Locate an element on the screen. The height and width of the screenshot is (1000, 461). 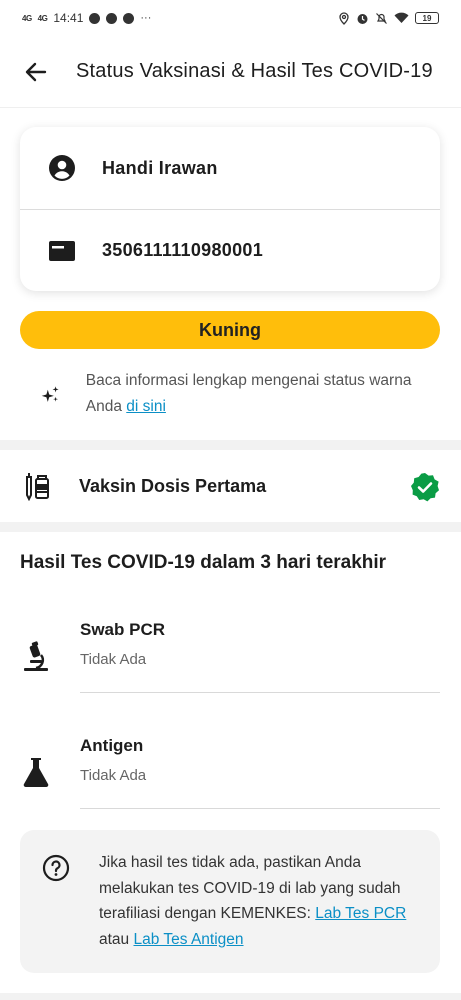
vaccine-dose-row: Vaksin Dosis Pertama is located at coordinates (230, 486).